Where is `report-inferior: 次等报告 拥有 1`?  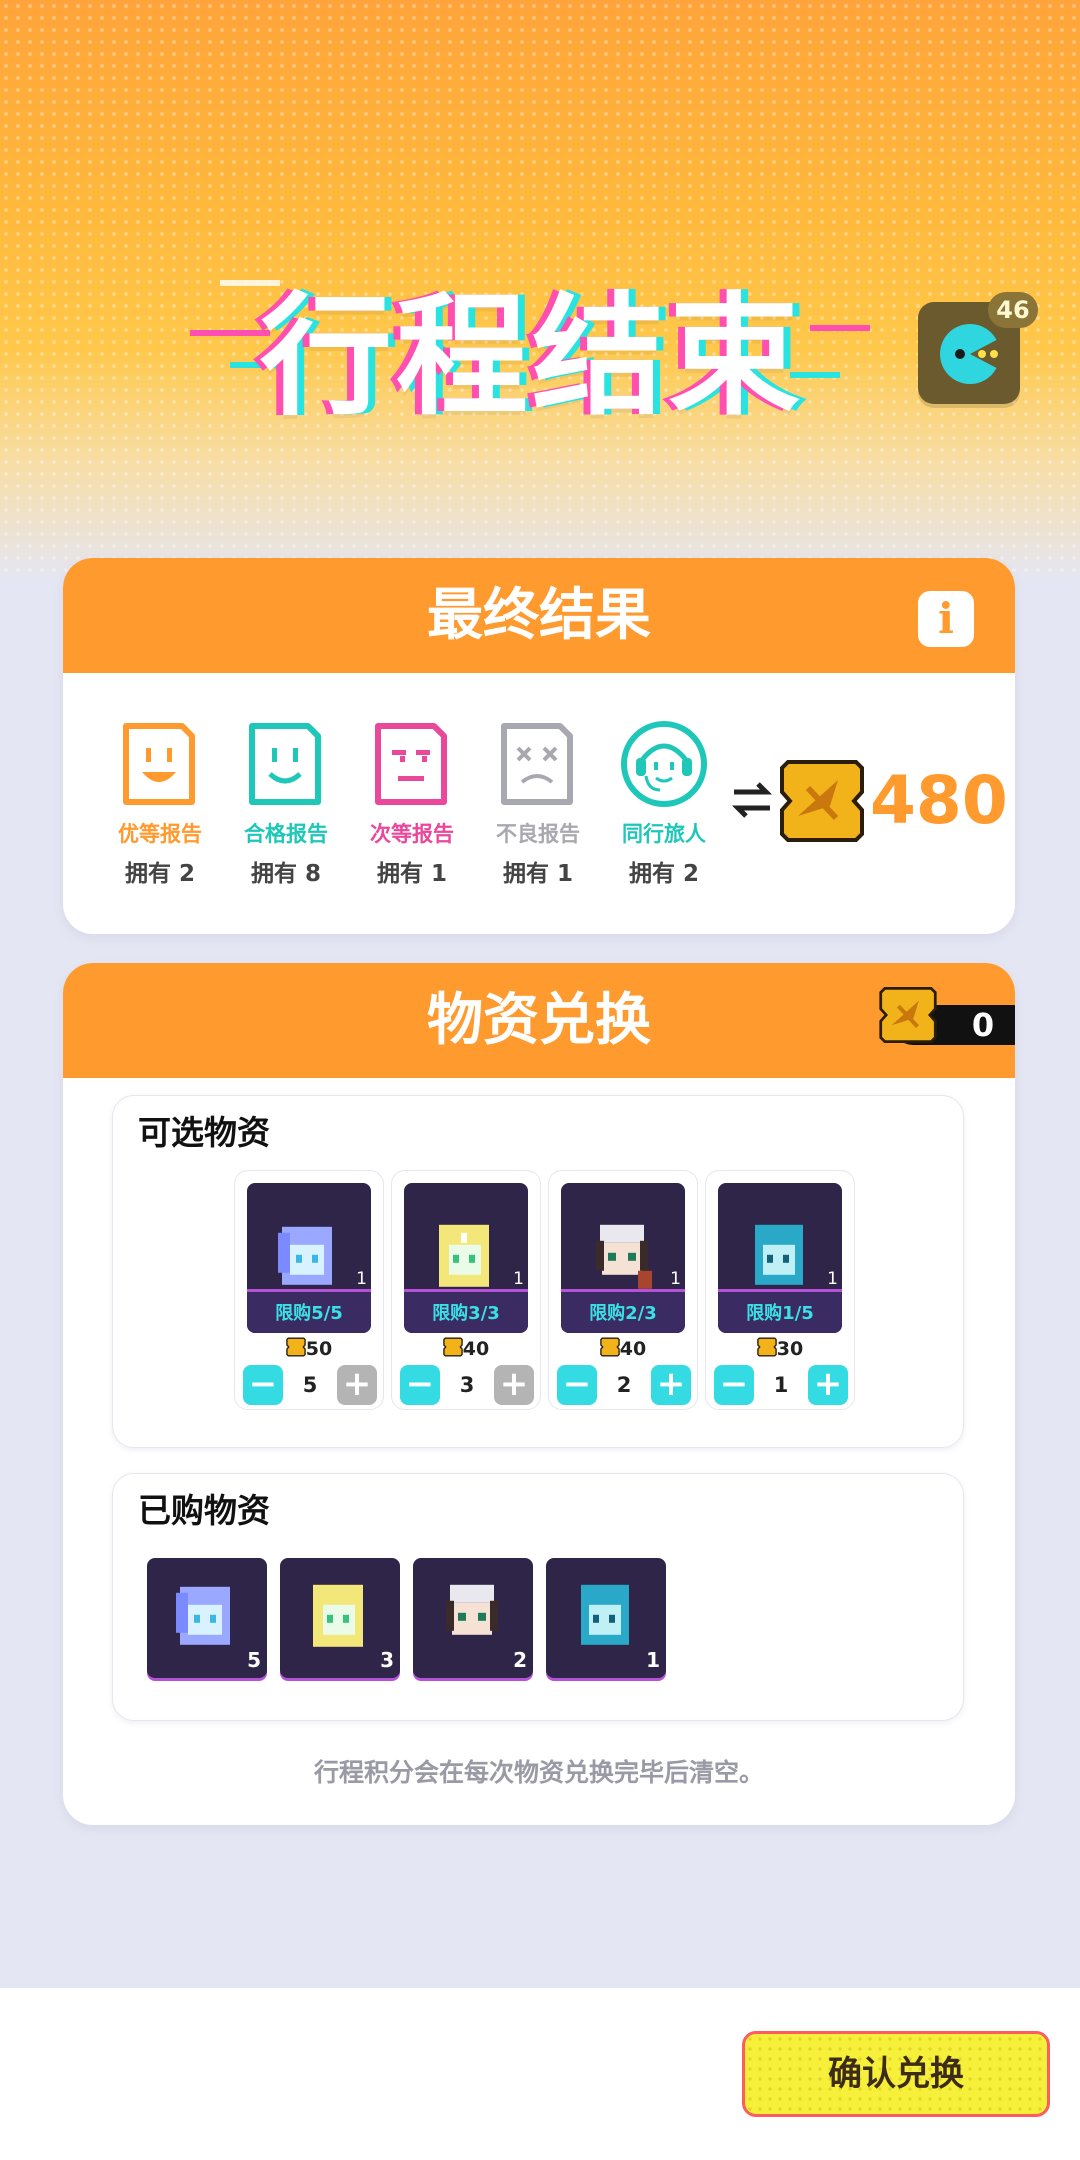 report-inferior: 次等报告 拥有 1 is located at coordinates (412, 804).